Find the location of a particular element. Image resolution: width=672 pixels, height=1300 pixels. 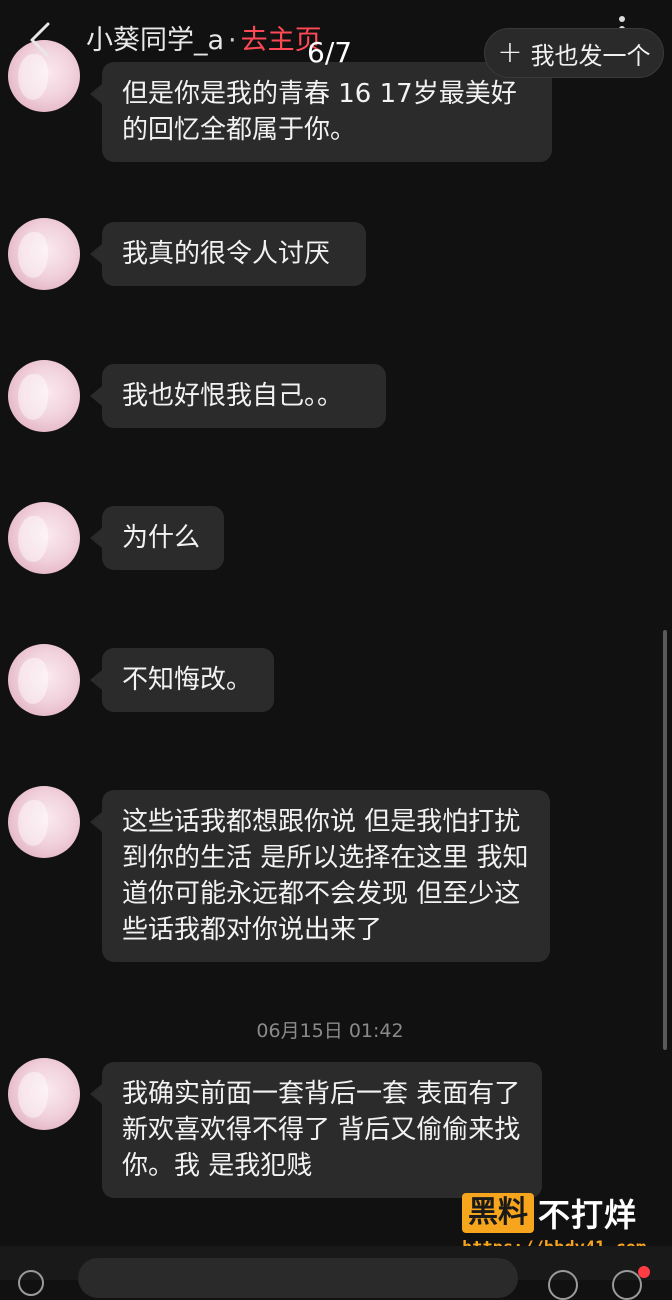

message-bubble: 为什么 is located at coordinates (157, 538).